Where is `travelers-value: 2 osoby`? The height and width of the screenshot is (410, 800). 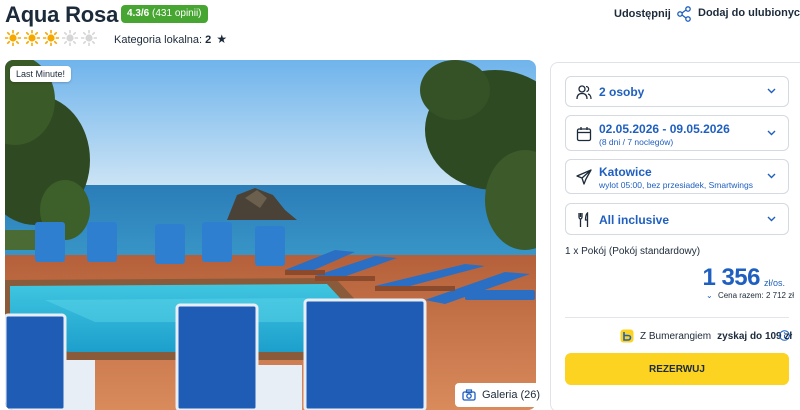
travelers-value: 2 osoby is located at coordinates (622, 92).